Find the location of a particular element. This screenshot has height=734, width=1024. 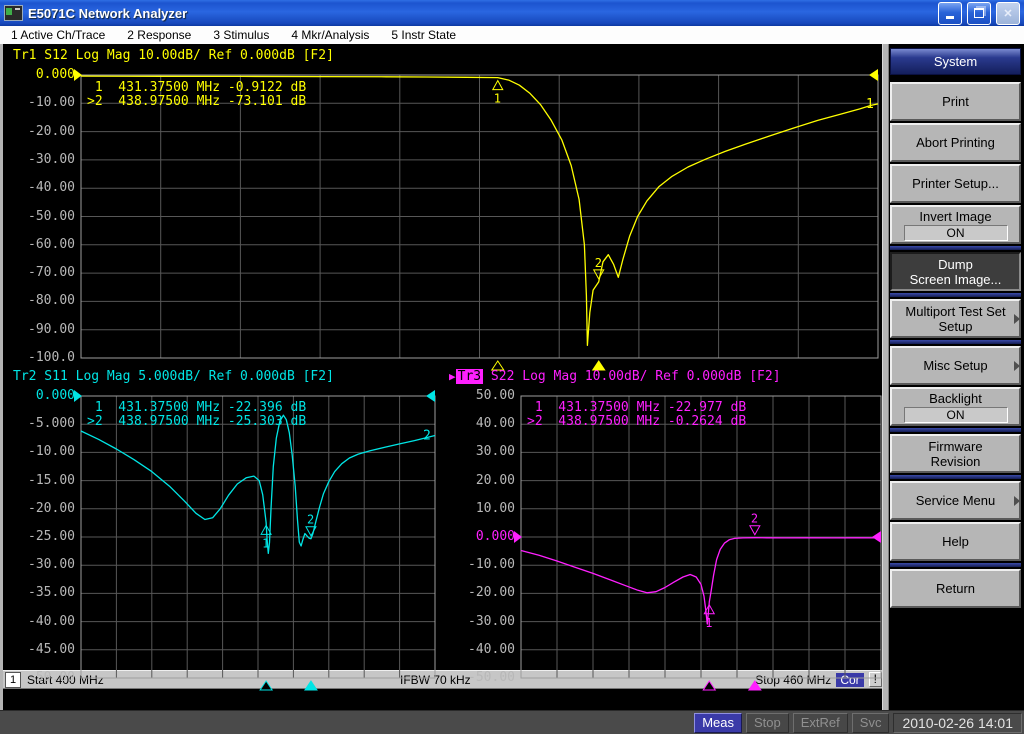

trace-badge: Tr2 is located at coordinates (25, 376).